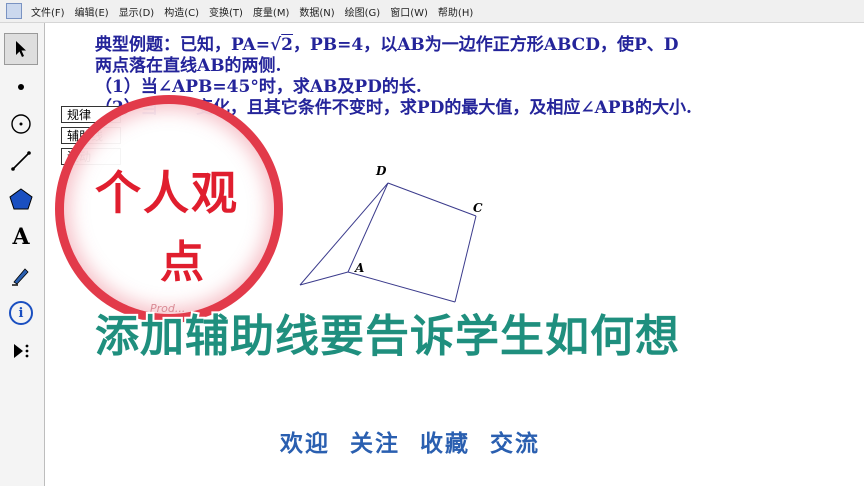 This screenshot has width=864, height=486. I want to click on segment-ap, so click(324, 278).